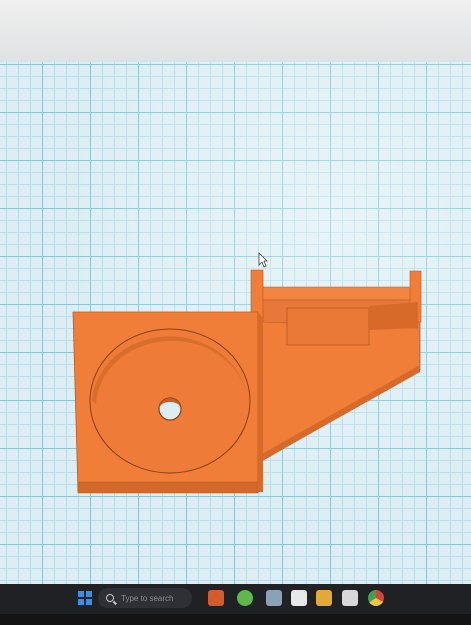 This screenshot has height=625, width=471. What do you see at coordinates (328, 326) in the screenshot?
I see `bracket-slot` at bounding box center [328, 326].